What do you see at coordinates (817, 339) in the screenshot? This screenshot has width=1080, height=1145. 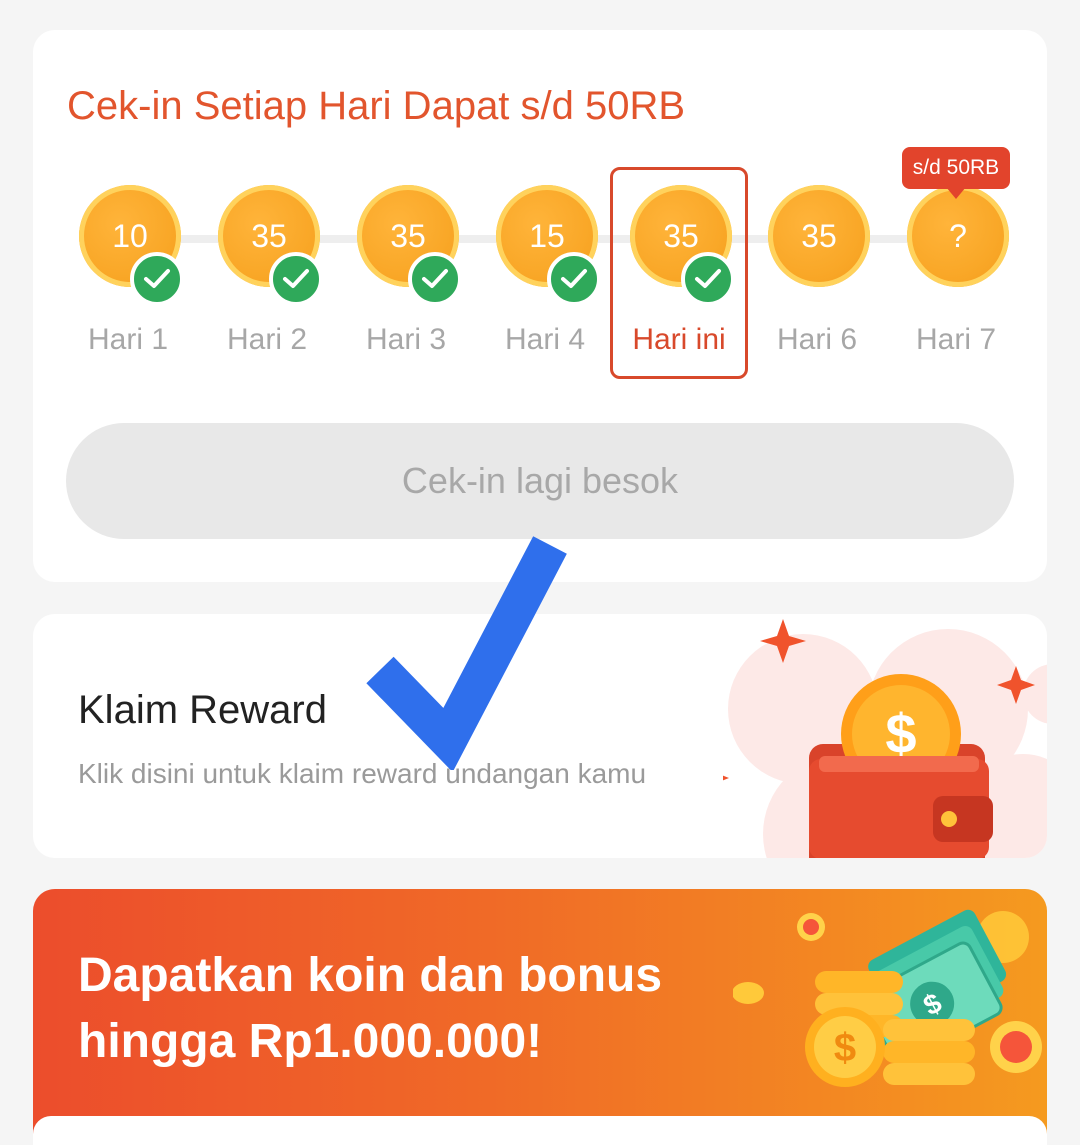 I see `day-label: Hari 6` at bounding box center [817, 339].